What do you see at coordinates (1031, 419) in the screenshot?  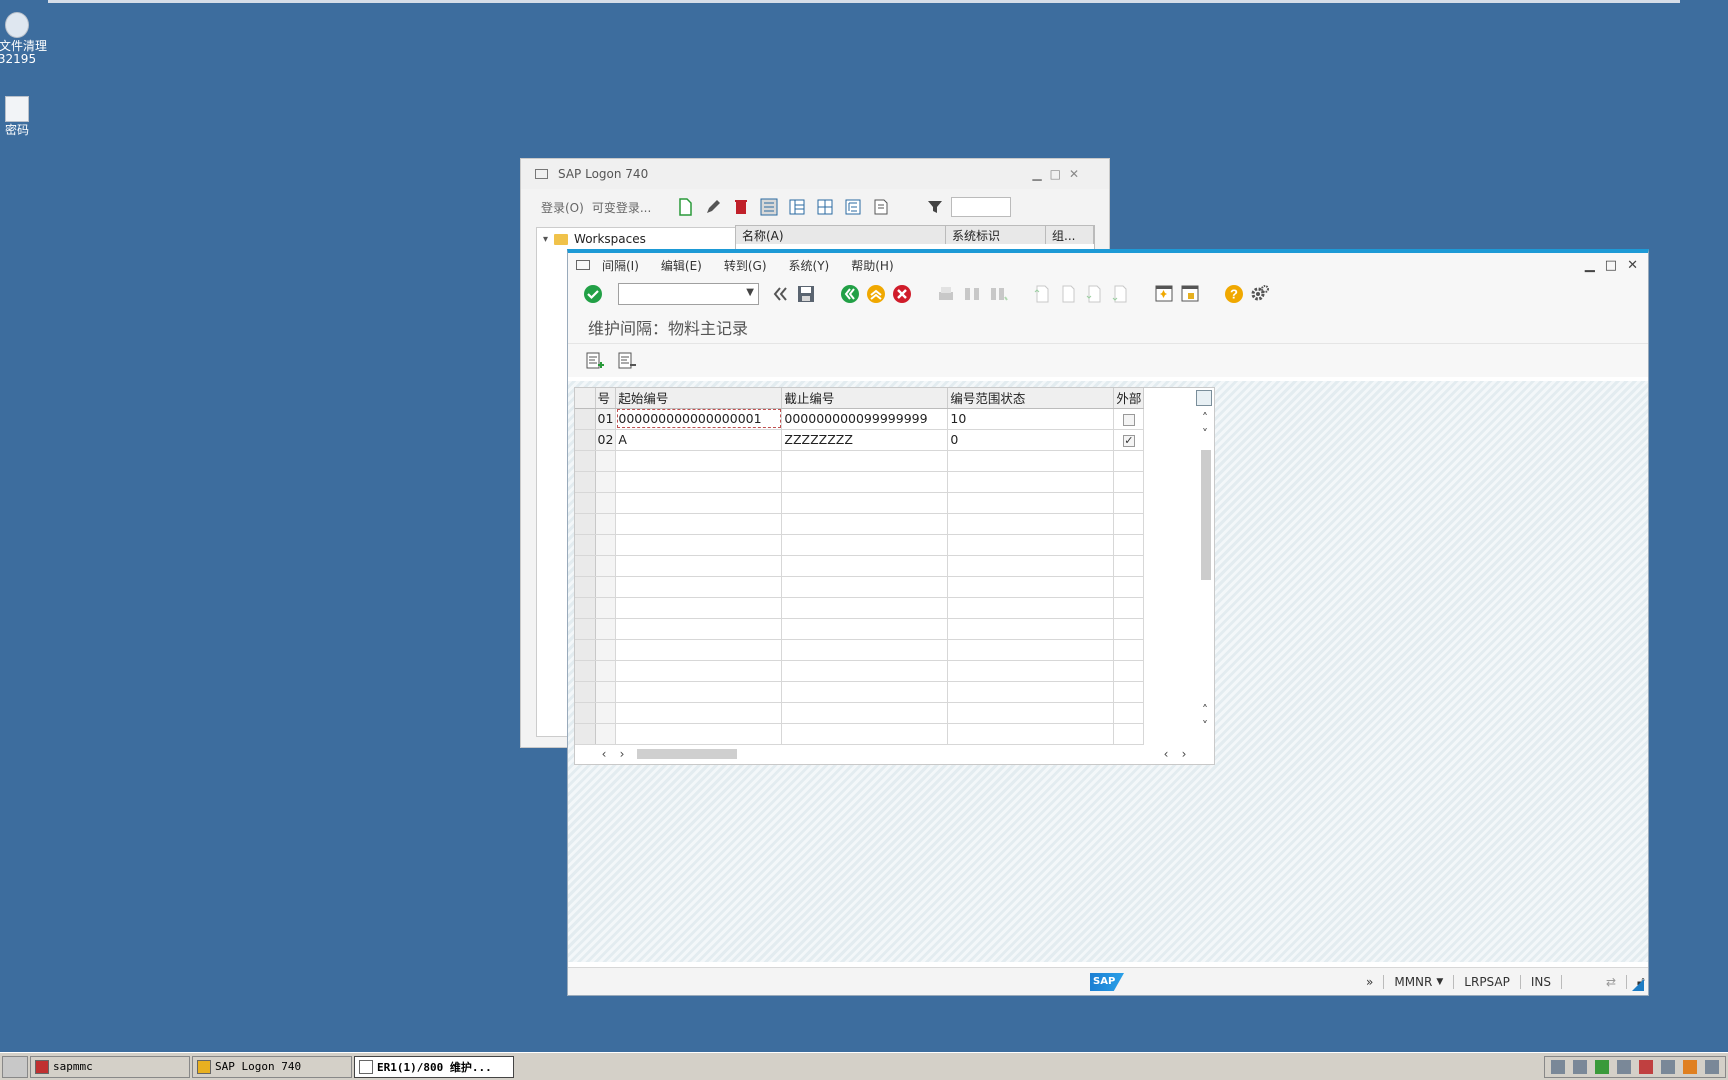 I see `cell-status-input: 10` at bounding box center [1031, 419].